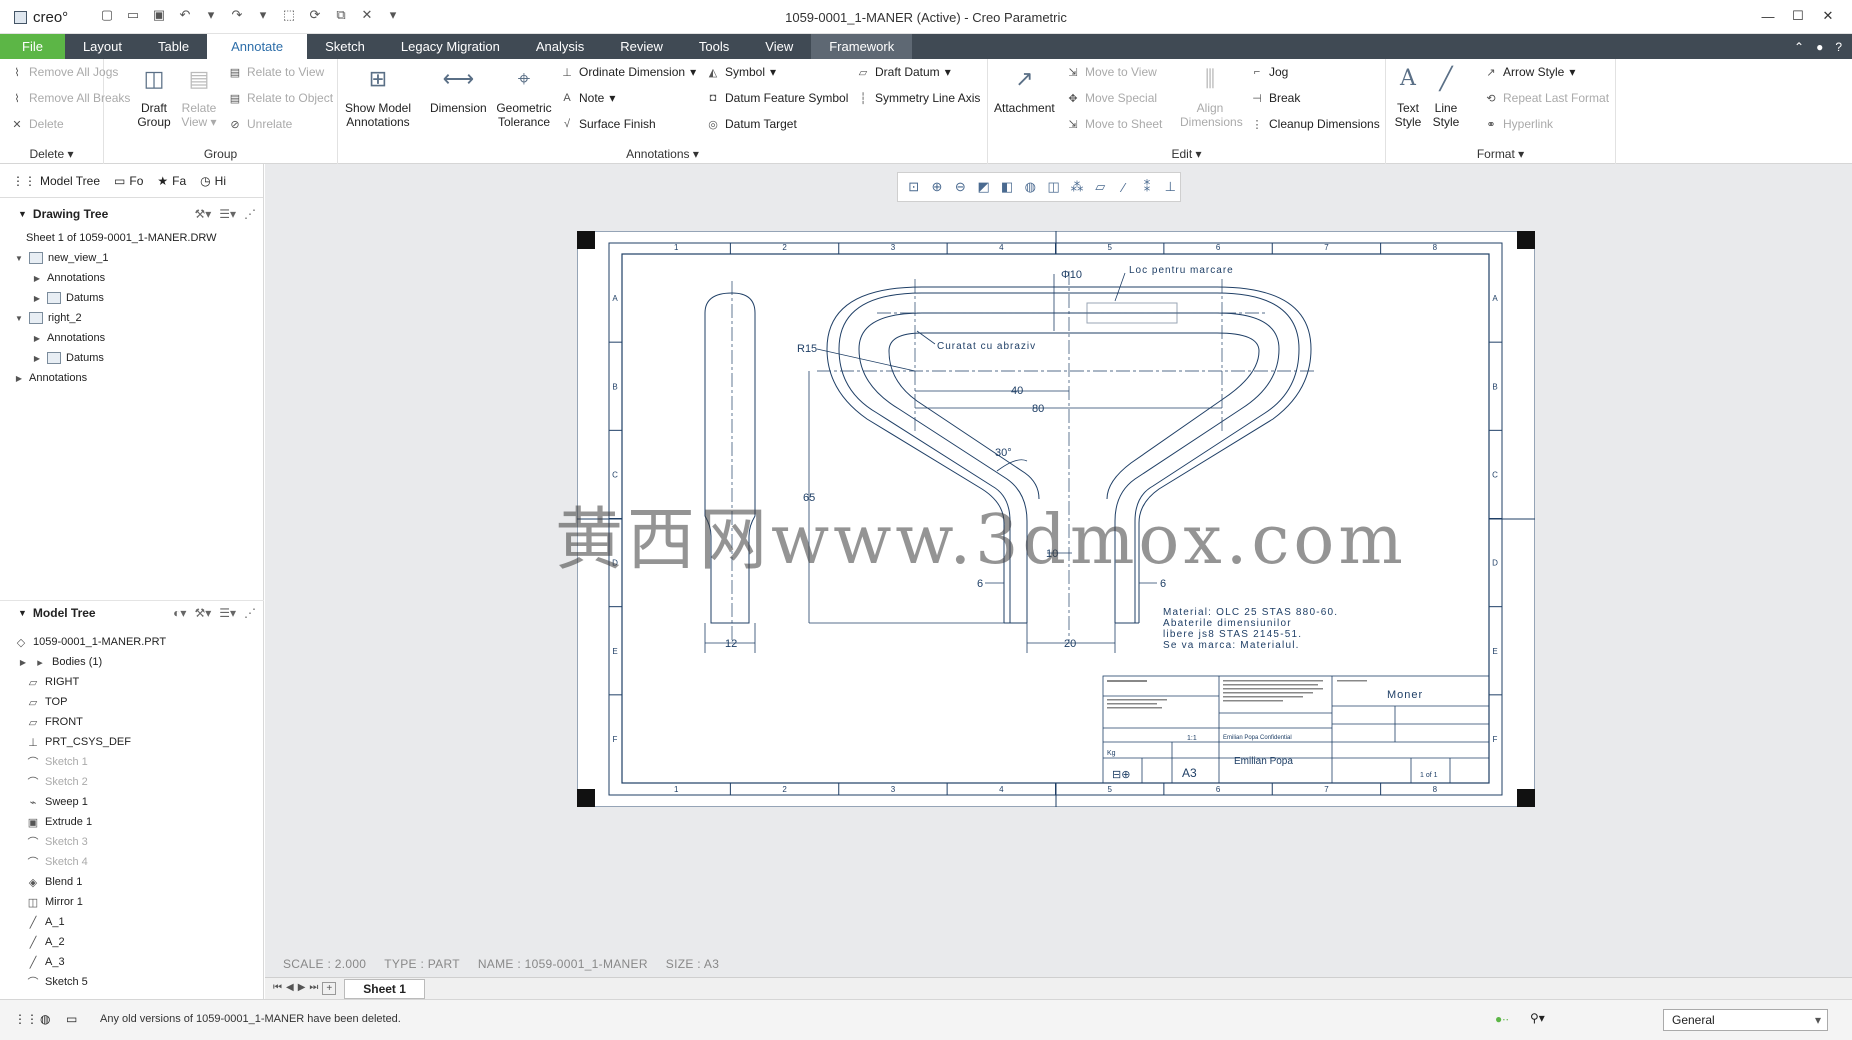  What do you see at coordinates (102, 46) in the screenshot?
I see `tab-layout: Layout` at bounding box center [102, 46].